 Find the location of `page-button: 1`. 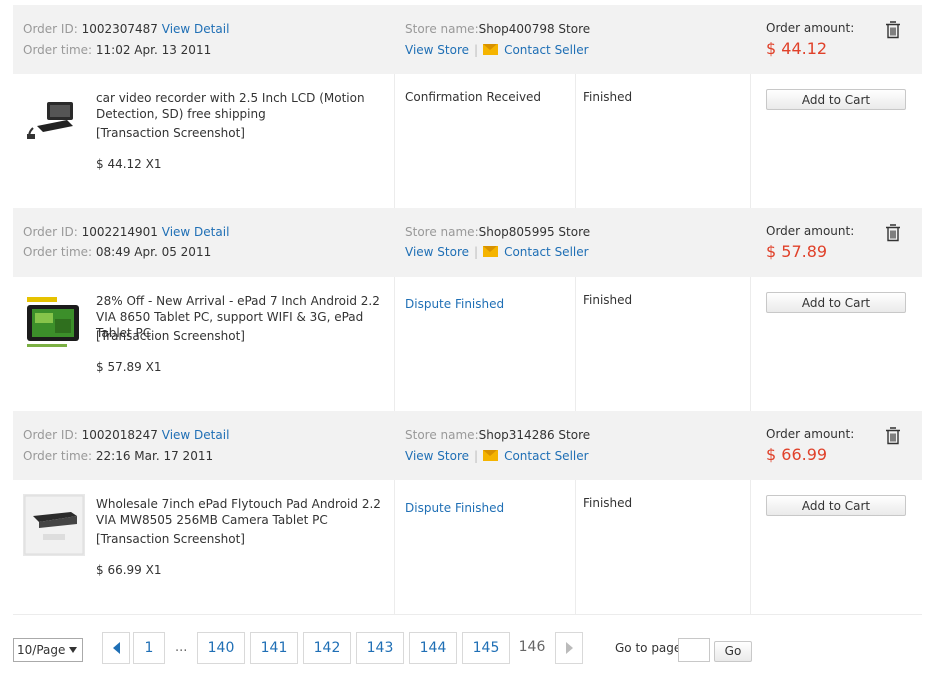

page-button: 1 is located at coordinates (149, 648).